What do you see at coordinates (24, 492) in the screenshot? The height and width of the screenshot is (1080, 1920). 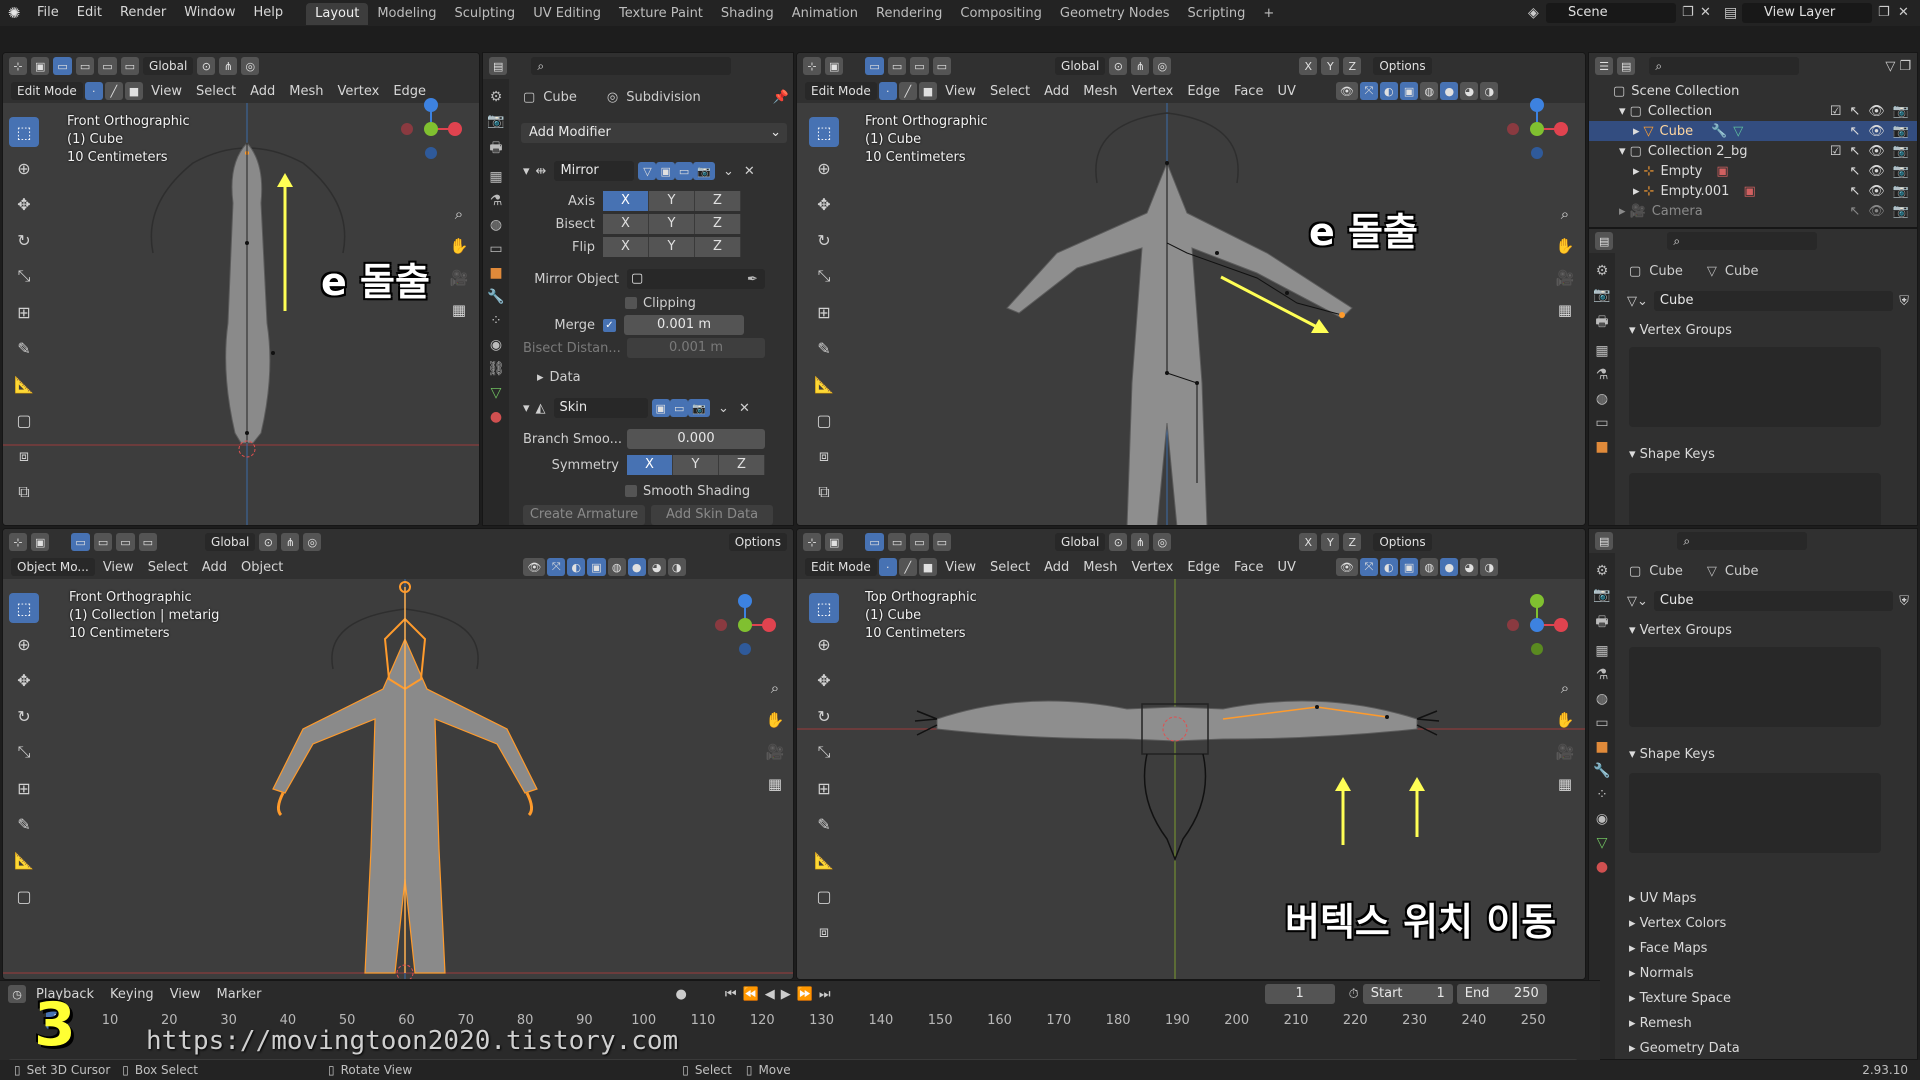 I see `inset-tool-icon: ⧉` at bounding box center [24, 492].